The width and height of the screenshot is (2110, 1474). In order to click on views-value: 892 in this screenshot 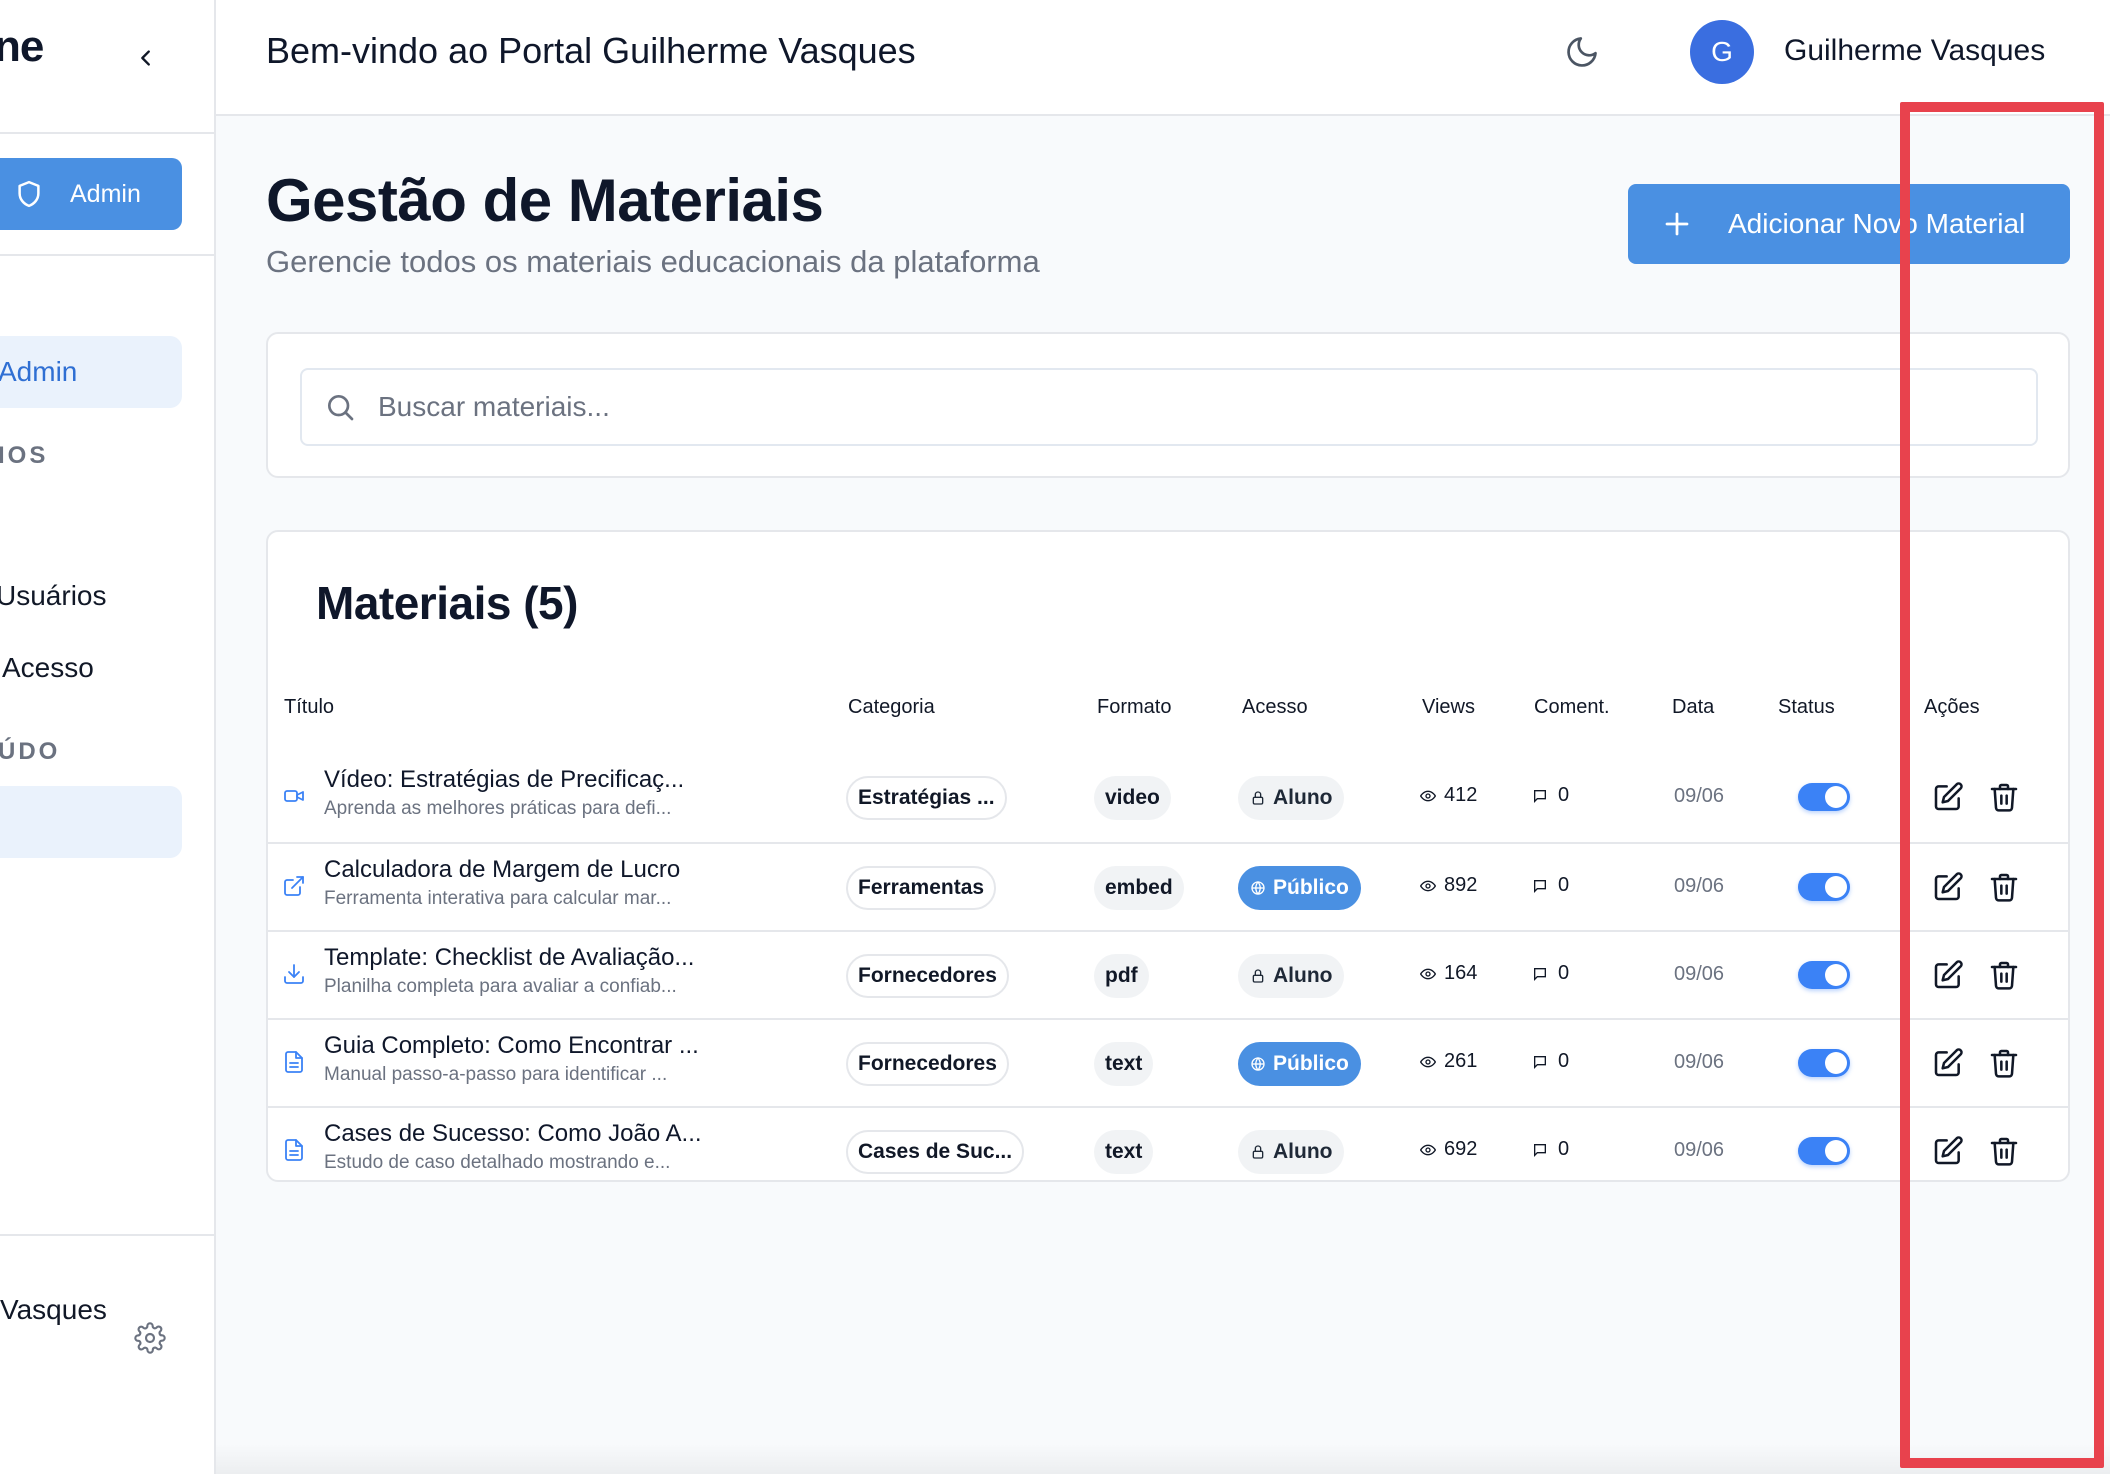, I will do `click(1461, 885)`.